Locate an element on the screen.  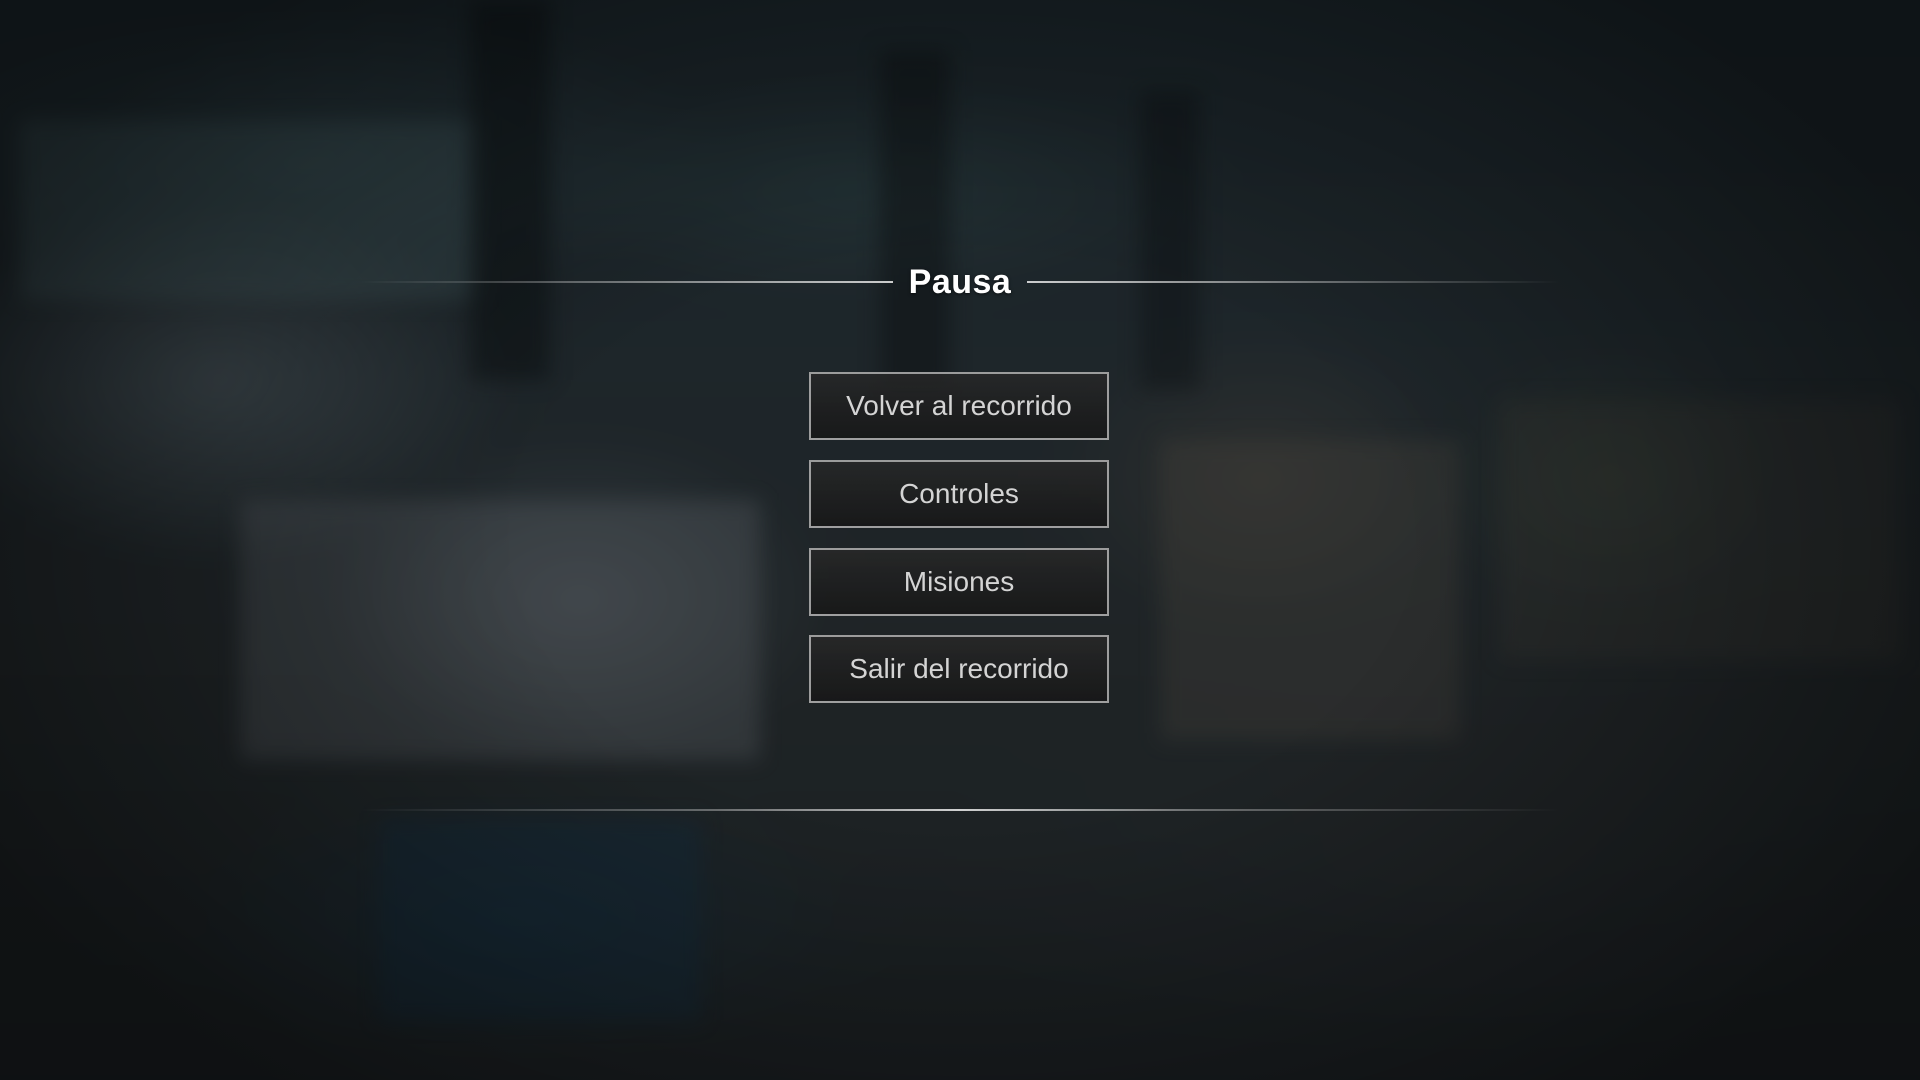
pause-title-row: Pausa is located at coordinates (960, 282).